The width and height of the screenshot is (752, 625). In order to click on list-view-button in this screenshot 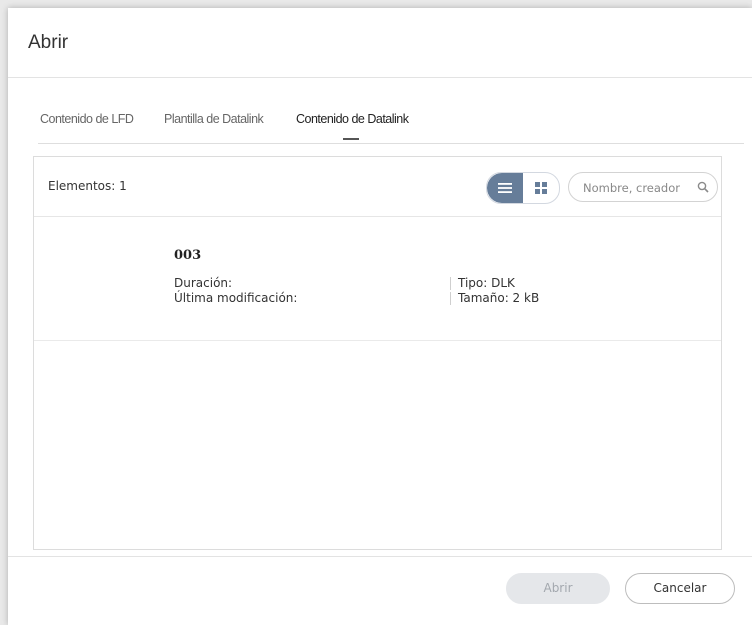, I will do `click(505, 188)`.